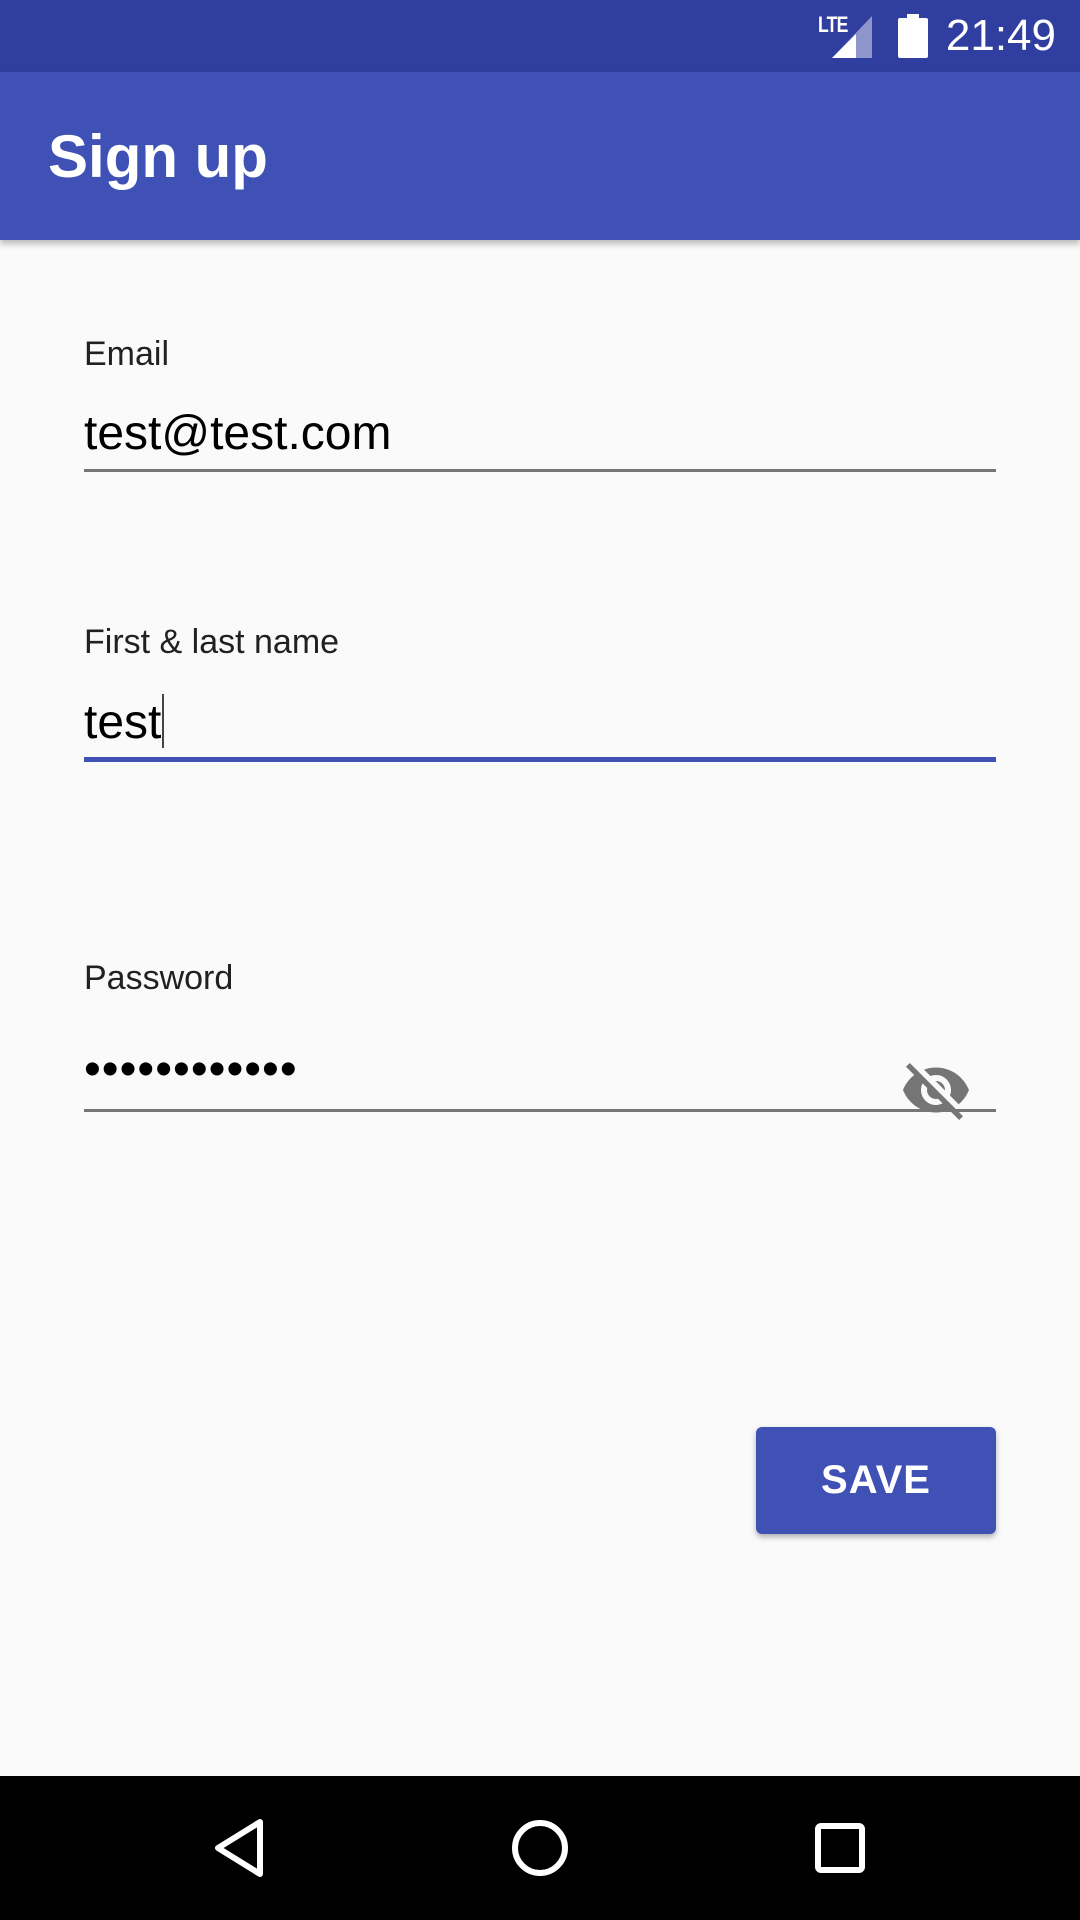 The width and height of the screenshot is (1080, 1920). Describe the element at coordinates (158, 156) in the screenshot. I see `page-title: Sign up` at that location.